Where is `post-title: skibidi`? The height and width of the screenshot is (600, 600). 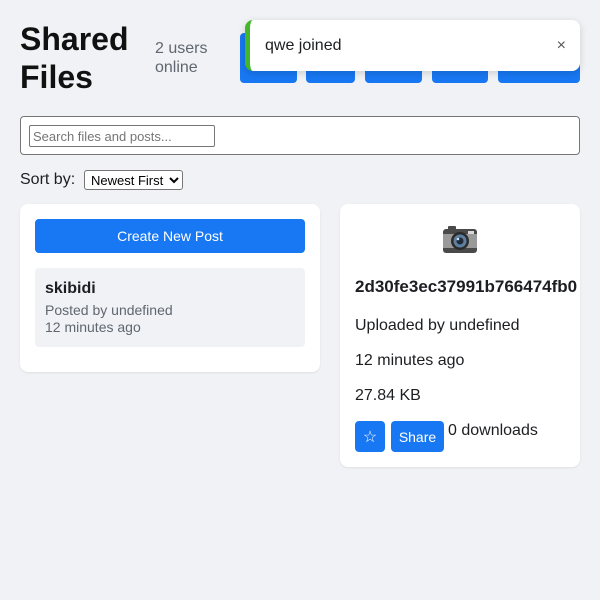
post-title: skibidi is located at coordinates (70, 288).